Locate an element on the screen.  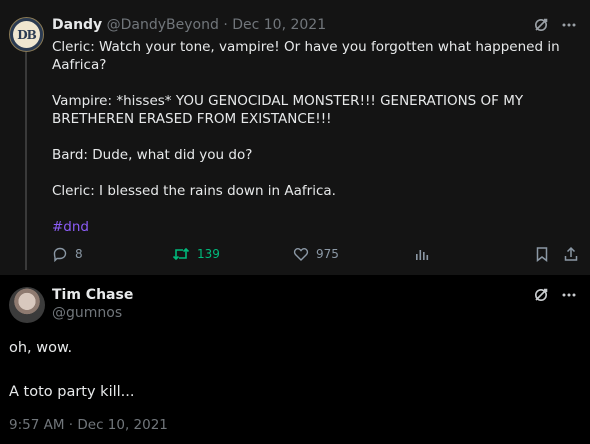
thread-connector-line is located at coordinates (26, 159).